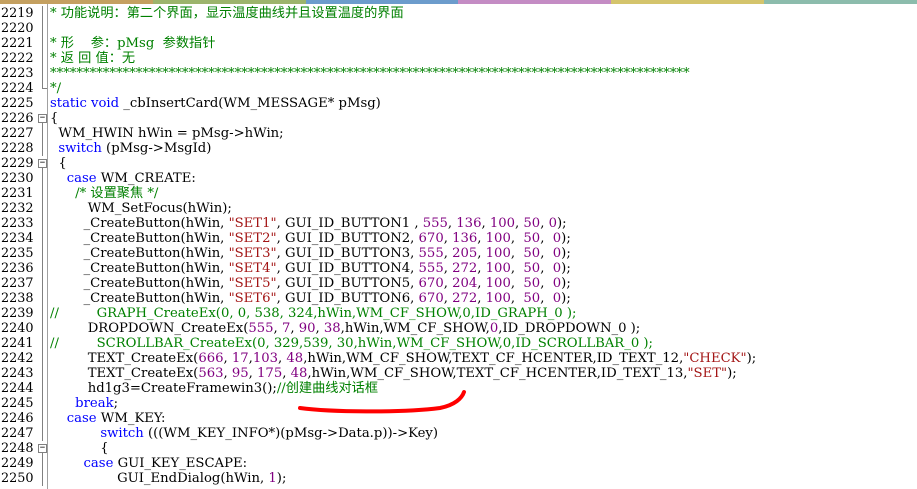 The width and height of the screenshot is (917, 489). What do you see at coordinates (458, 478) in the screenshot?
I see `code-line: 2250 GUI_EndDialog(hWin, 1);` at bounding box center [458, 478].